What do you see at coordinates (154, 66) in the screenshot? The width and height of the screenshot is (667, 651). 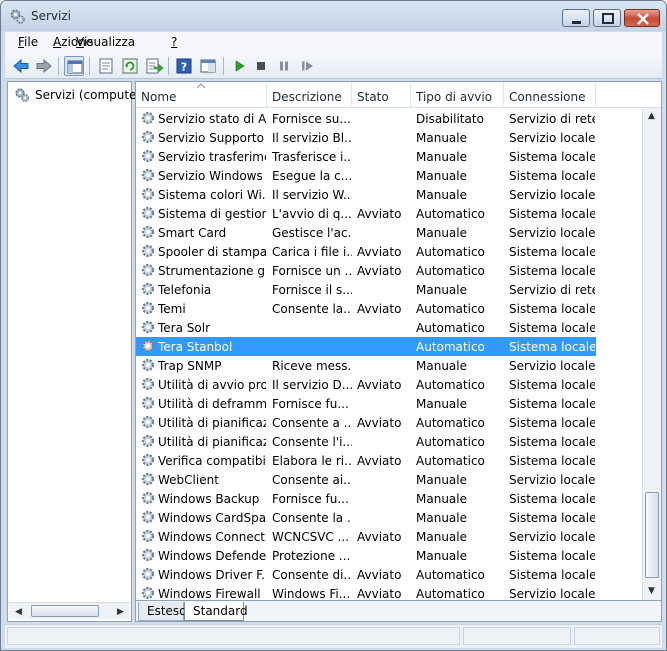 I see `export-list-icon` at bounding box center [154, 66].